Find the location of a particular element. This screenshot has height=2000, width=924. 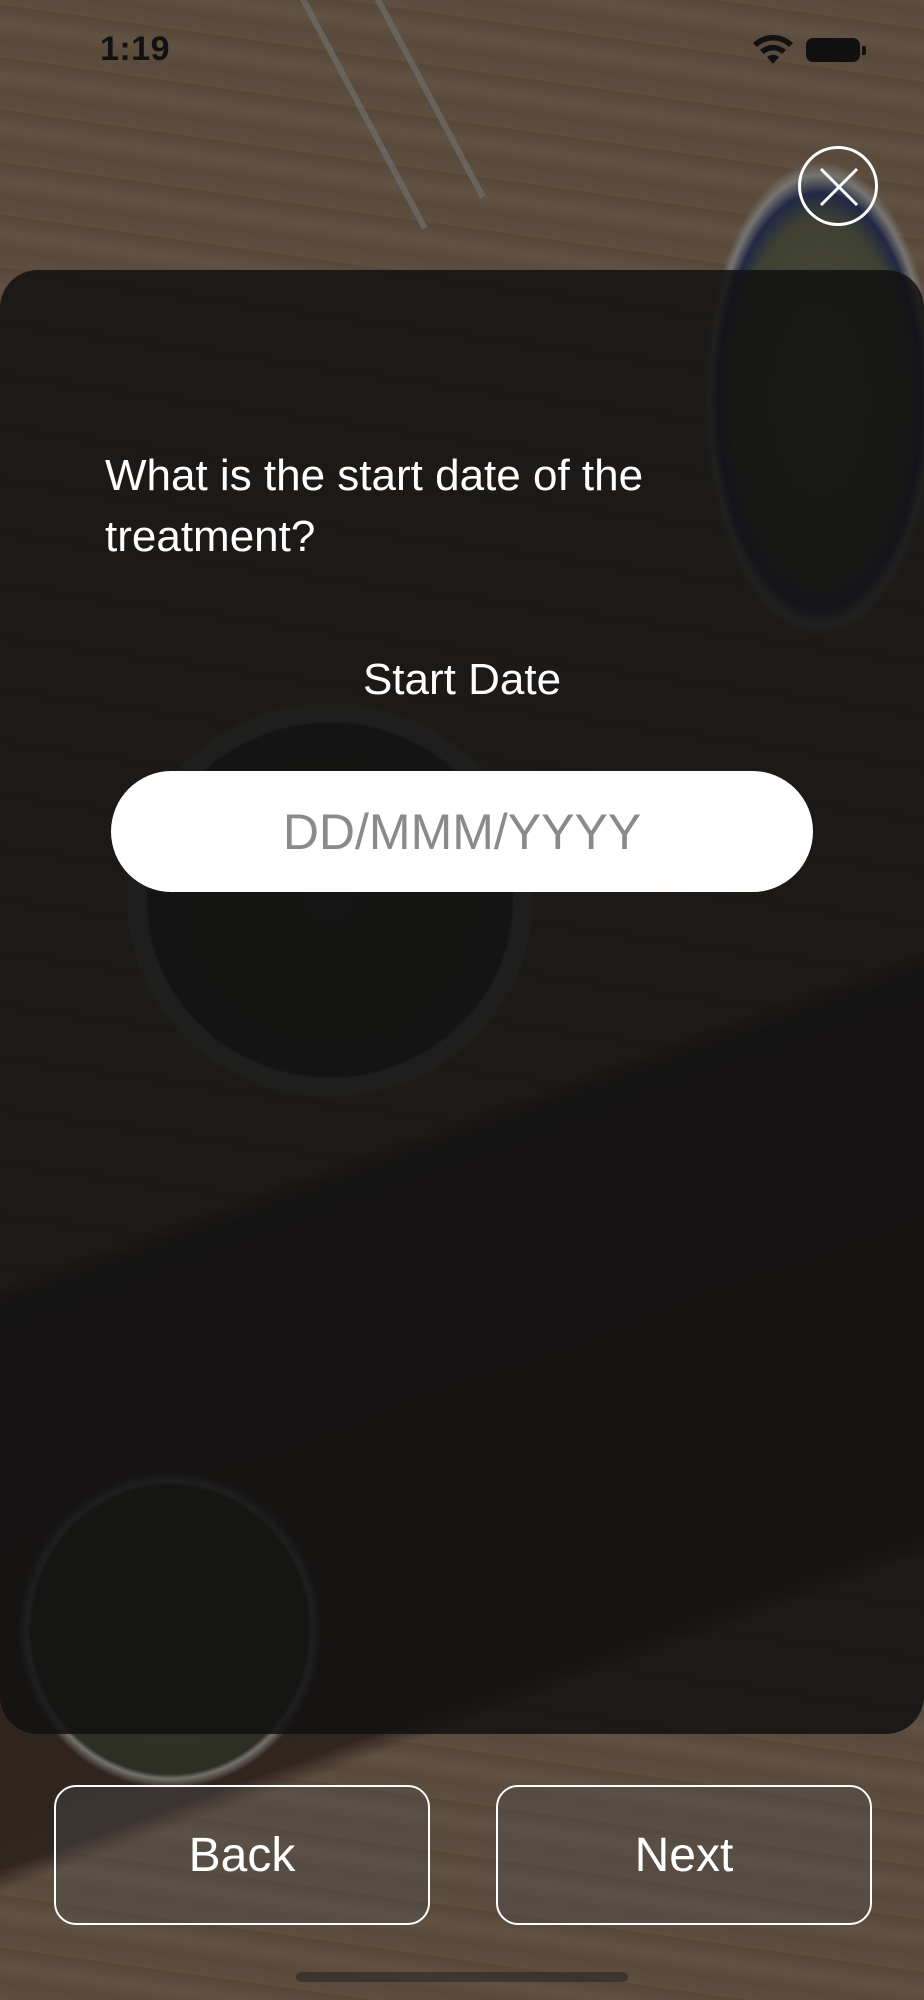

status-time: 1:19 is located at coordinates (135, 49).